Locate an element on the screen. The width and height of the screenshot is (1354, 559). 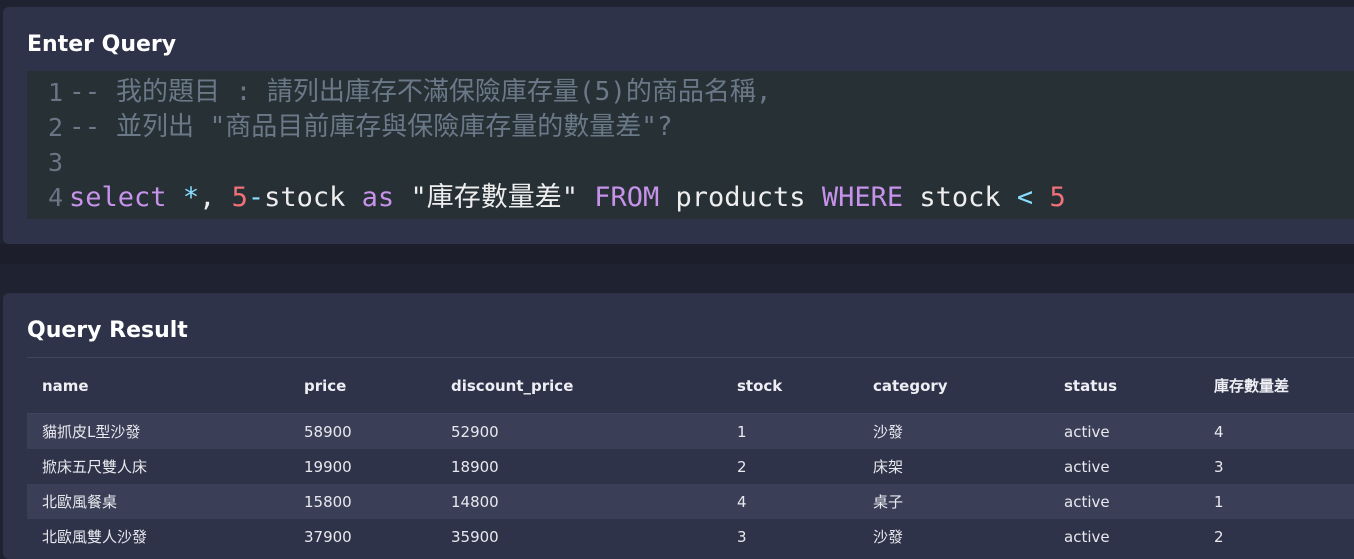
cell-stock: 3 is located at coordinates (790, 536).